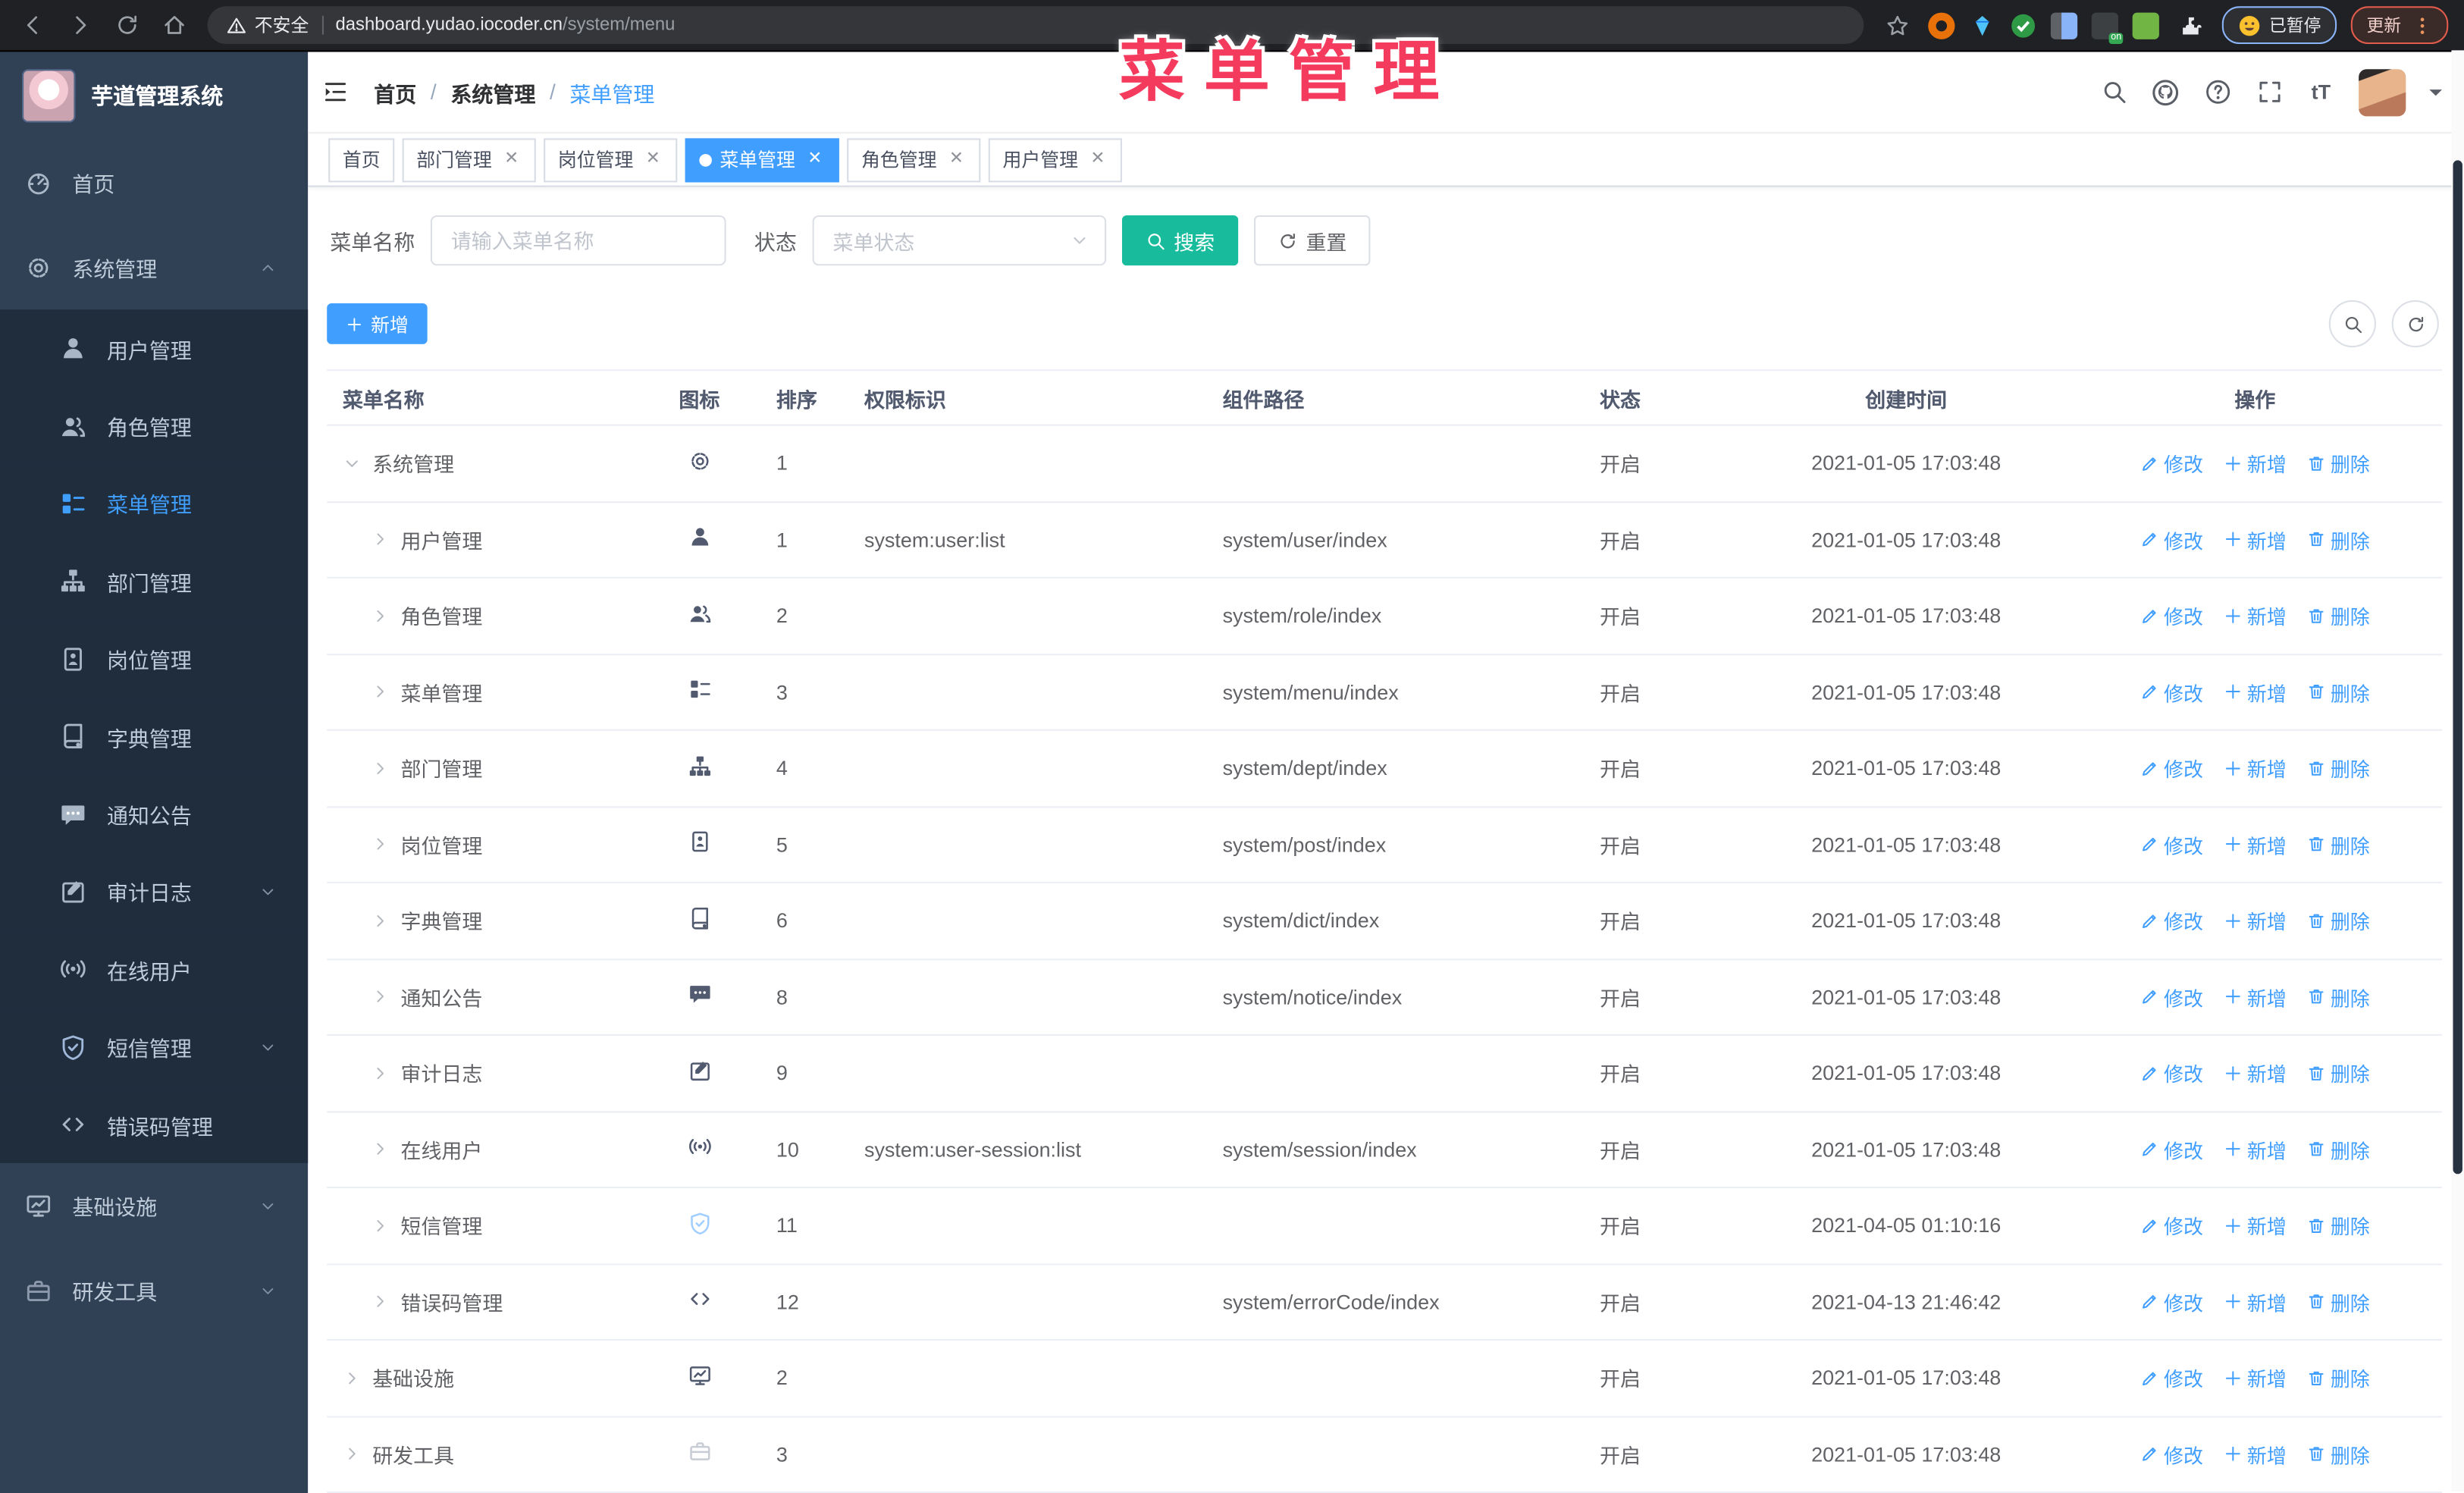 This screenshot has height=1493, width=2464. What do you see at coordinates (1896, 25) in the screenshot?
I see `bookmark-star-icon` at bounding box center [1896, 25].